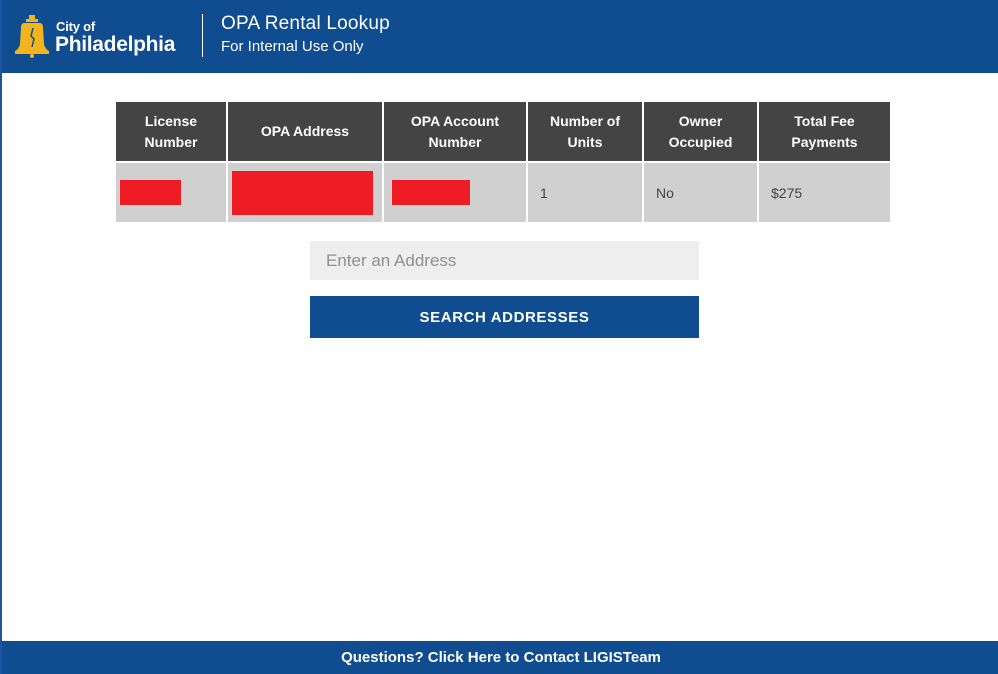 The width and height of the screenshot is (998, 674). I want to click on cell-owner-occupied: No, so click(700, 192).